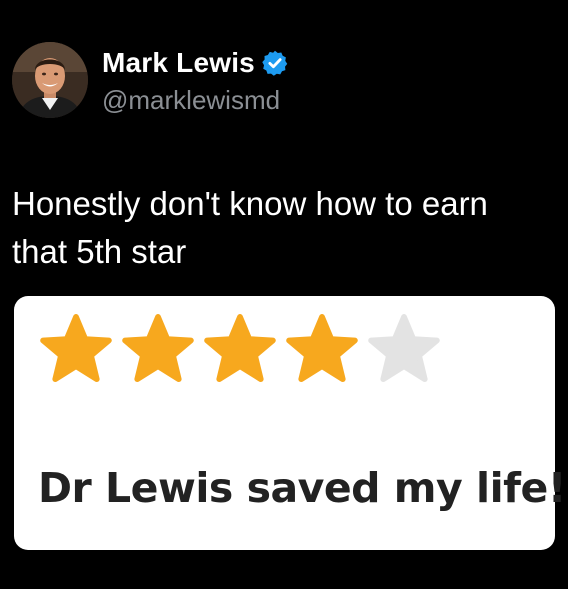 The image size is (568, 589). What do you see at coordinates (250, 203) in the screenshot?
I see `tweet-text-line-1: Honestly don't know how to earn` at bounding box center [250, 203].